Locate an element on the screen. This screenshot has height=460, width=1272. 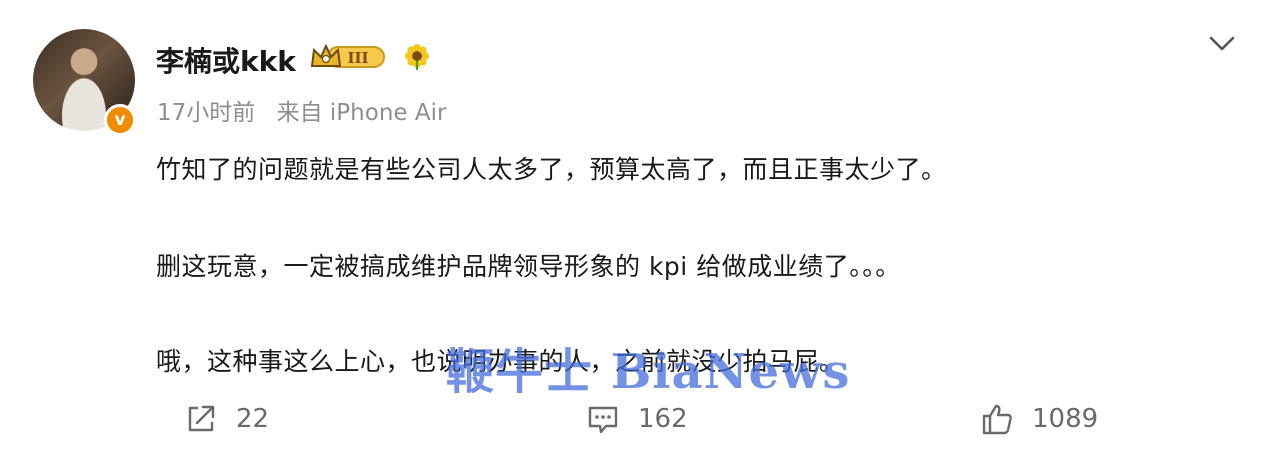
comment-icon is located at coordinates (603, 420).